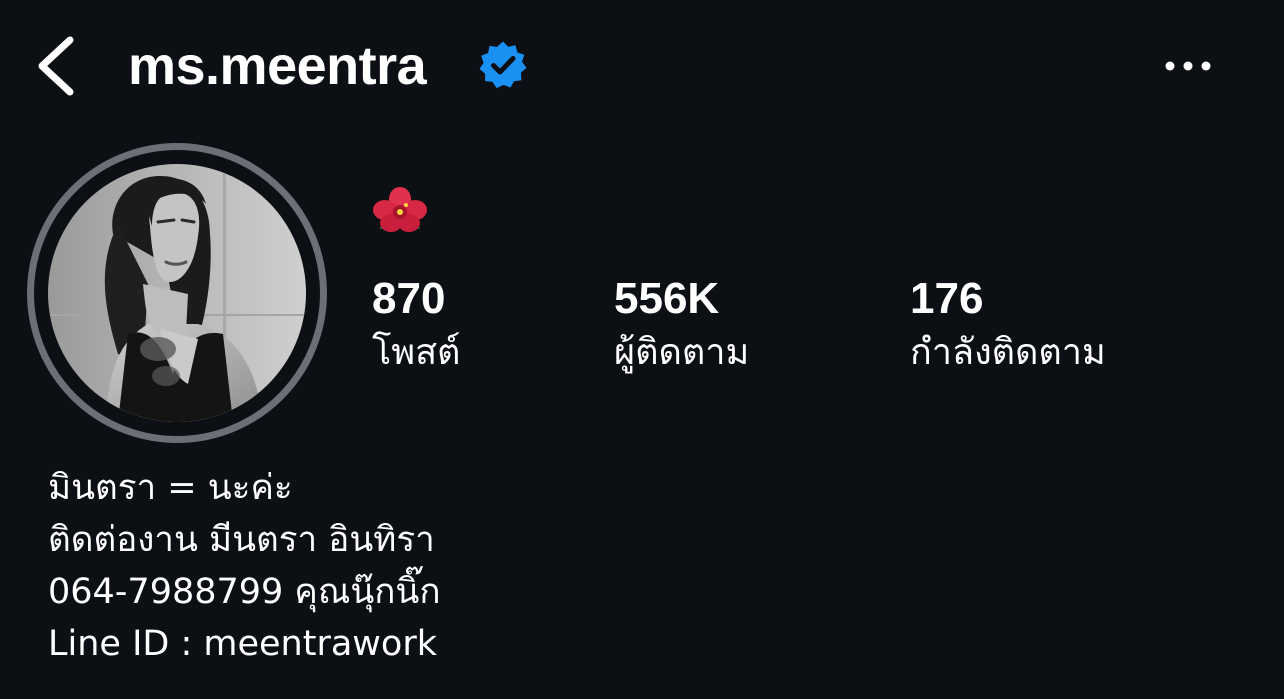 Image resolution: width=1284 pixels, height=699 pixels. Describe the element at coordinates (56, 66) in the screenshot. I see `chevron-left-icon` at that location.